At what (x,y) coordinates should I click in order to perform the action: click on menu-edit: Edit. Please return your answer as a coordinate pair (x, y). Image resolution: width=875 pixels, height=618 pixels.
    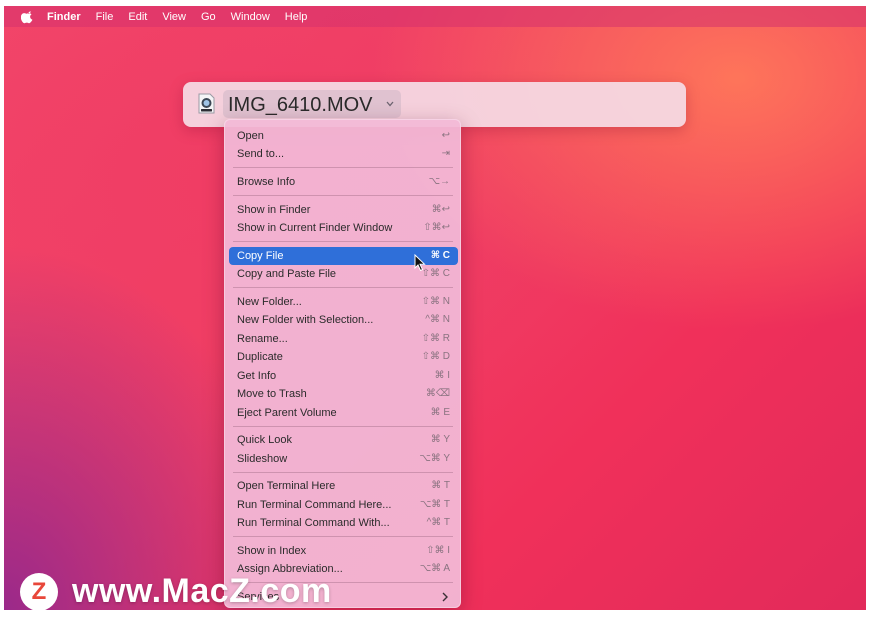
    Looking at the image, I should click on (137, 17).